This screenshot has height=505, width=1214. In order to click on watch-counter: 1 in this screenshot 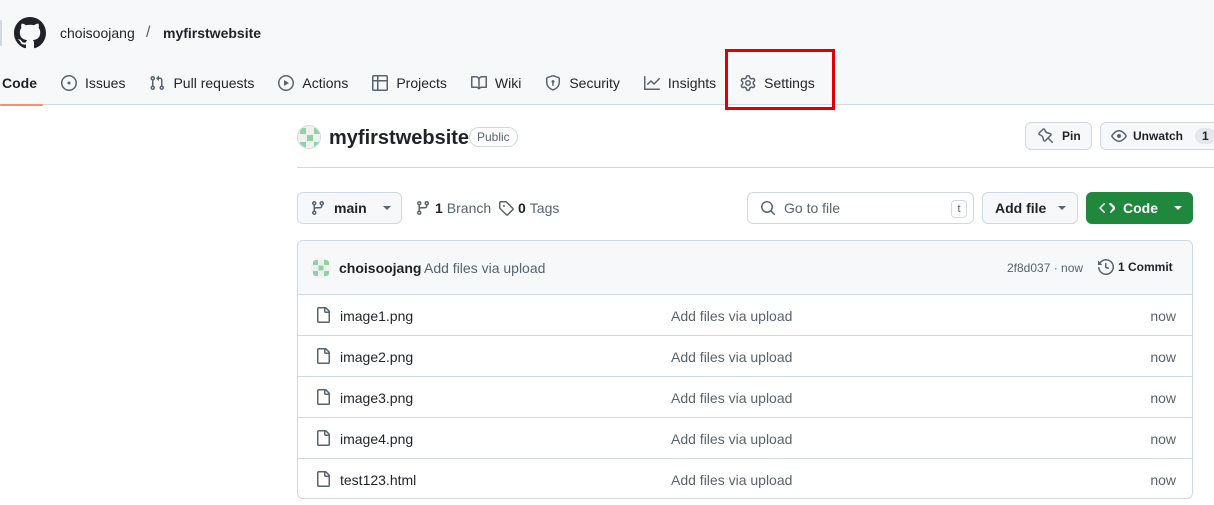, I will do `click(1204, 136)`.